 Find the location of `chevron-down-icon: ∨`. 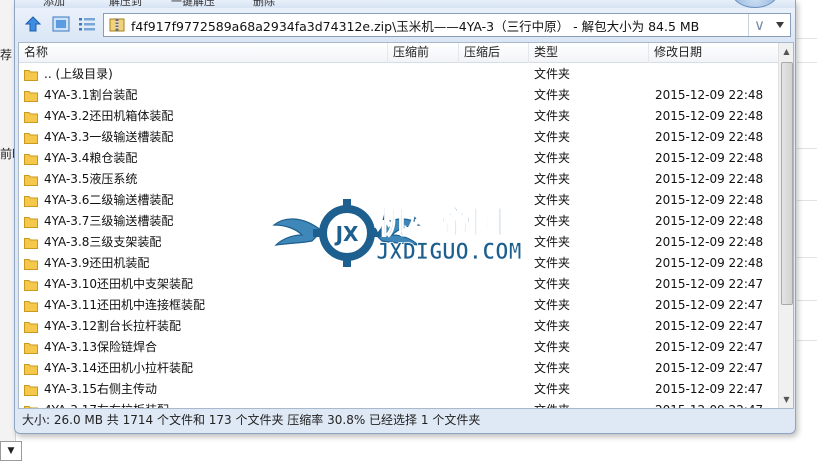

chevron-down-icon: ∨ is located at coordinates (759, 25).